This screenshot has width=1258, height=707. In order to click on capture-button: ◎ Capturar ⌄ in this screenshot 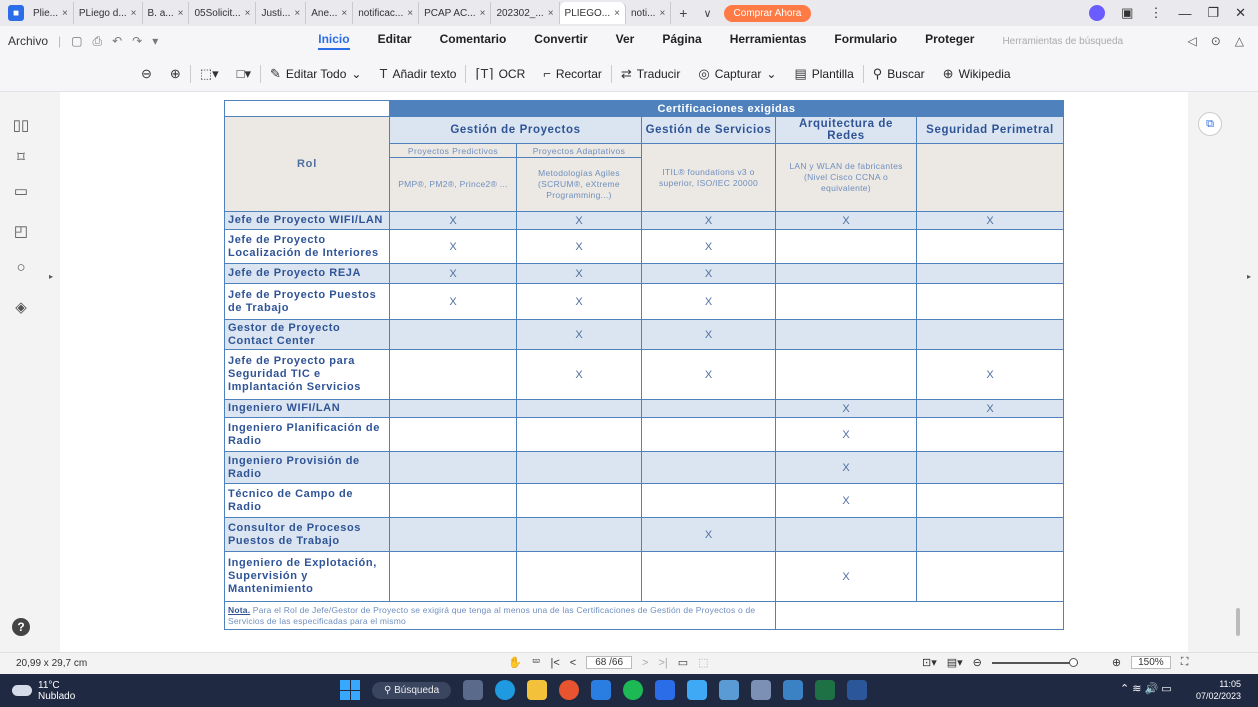, I will do `click(737, 74)`.